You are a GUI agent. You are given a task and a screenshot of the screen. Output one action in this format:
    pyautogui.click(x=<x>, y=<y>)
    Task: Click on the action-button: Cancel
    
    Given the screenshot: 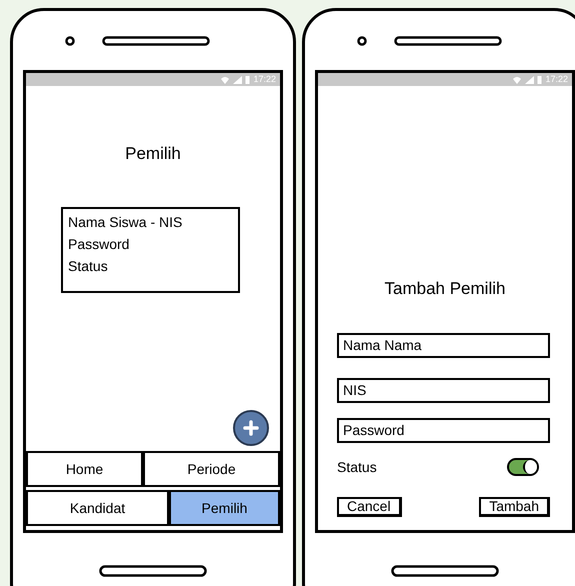 What is the action you would take?
    pyautogui.click(x=369, y=506)
    